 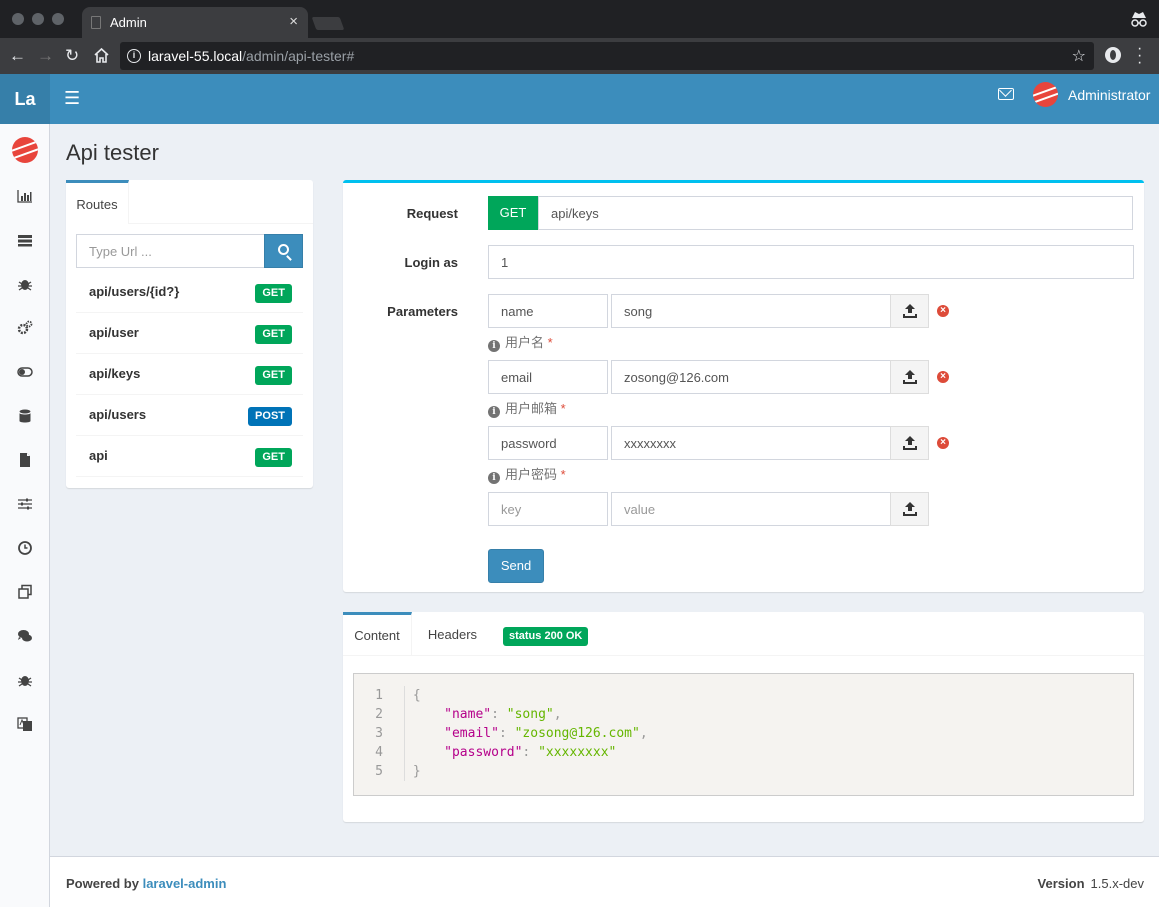 What do you see at coordinates (452, 634) in the screenshot?
I see `tab-headers: Headers` at bounding box center [452, 634].